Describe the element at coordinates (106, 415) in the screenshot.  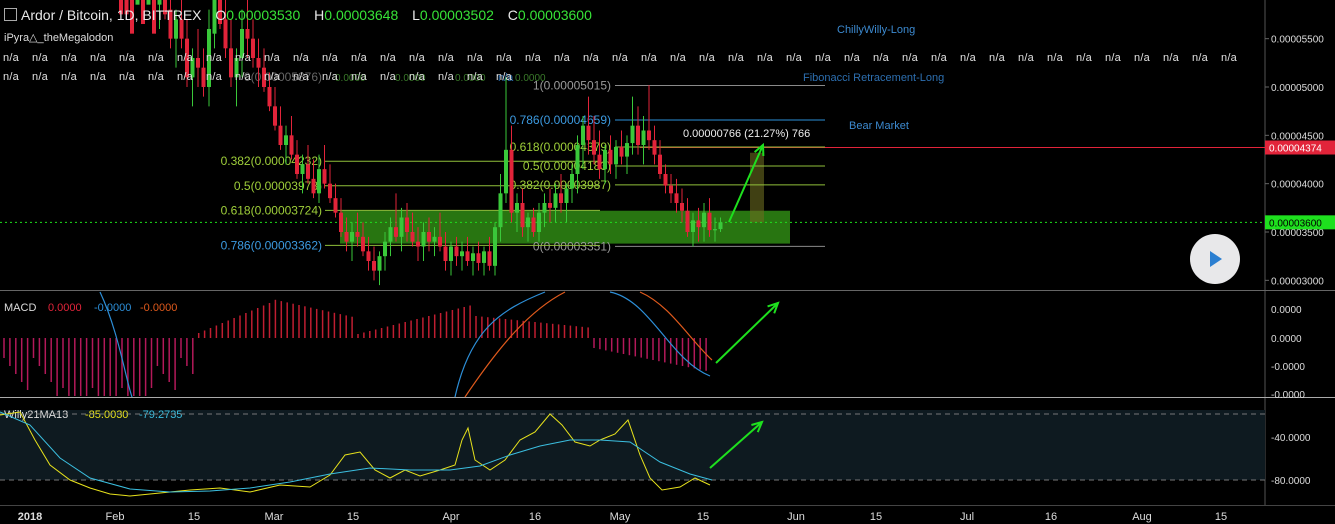
I see `willy-legend-value: -85.0030` at that location.